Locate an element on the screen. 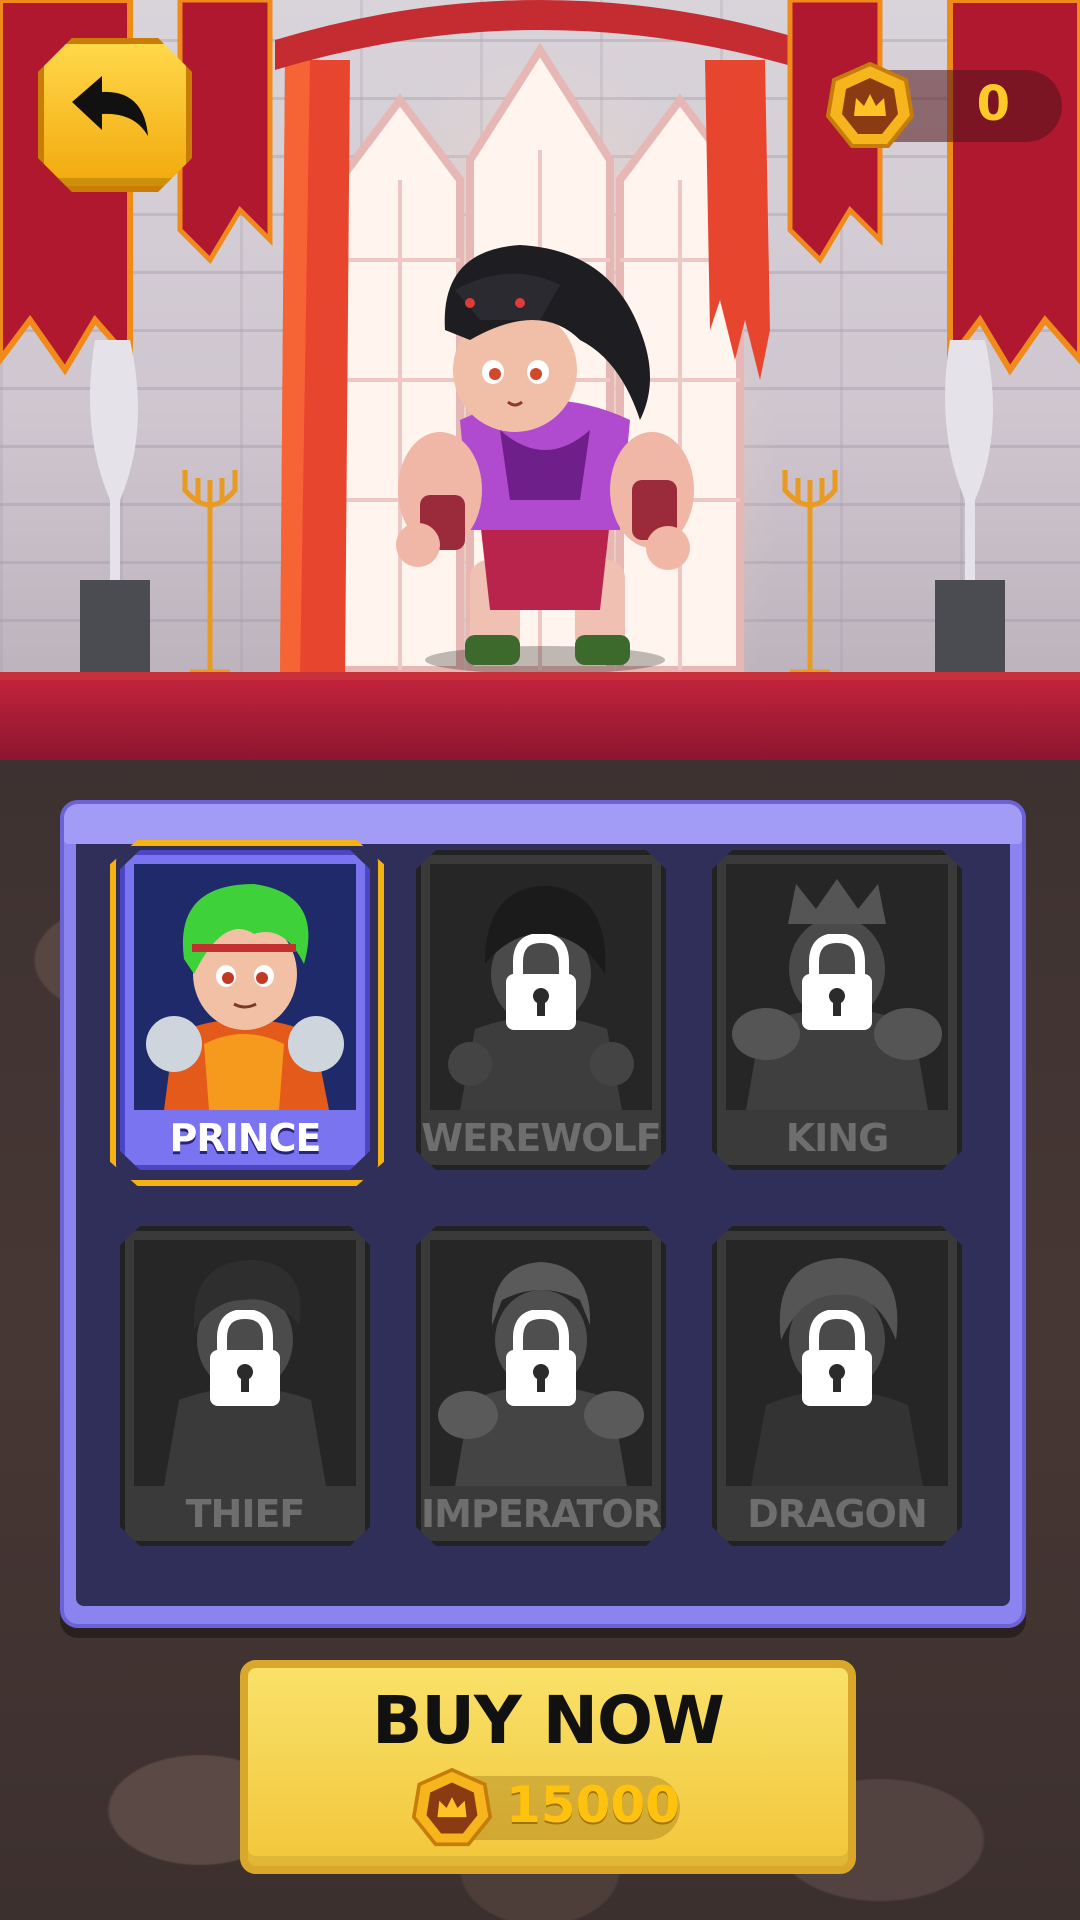  character-name: PRINCE is located at coordinates (245, 1138).